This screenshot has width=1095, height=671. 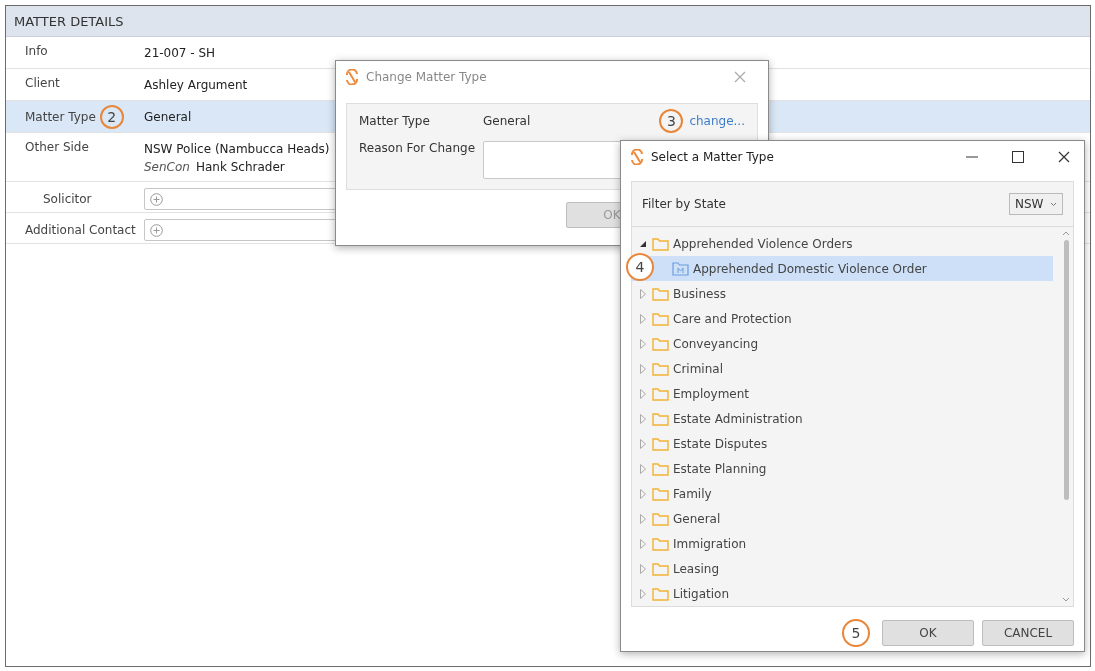 What do you see at coordinates (237, 149) in the screenshot?
I see `field-value: NSW Police (Nambucca Heads)` at bounding box center [237, 149].